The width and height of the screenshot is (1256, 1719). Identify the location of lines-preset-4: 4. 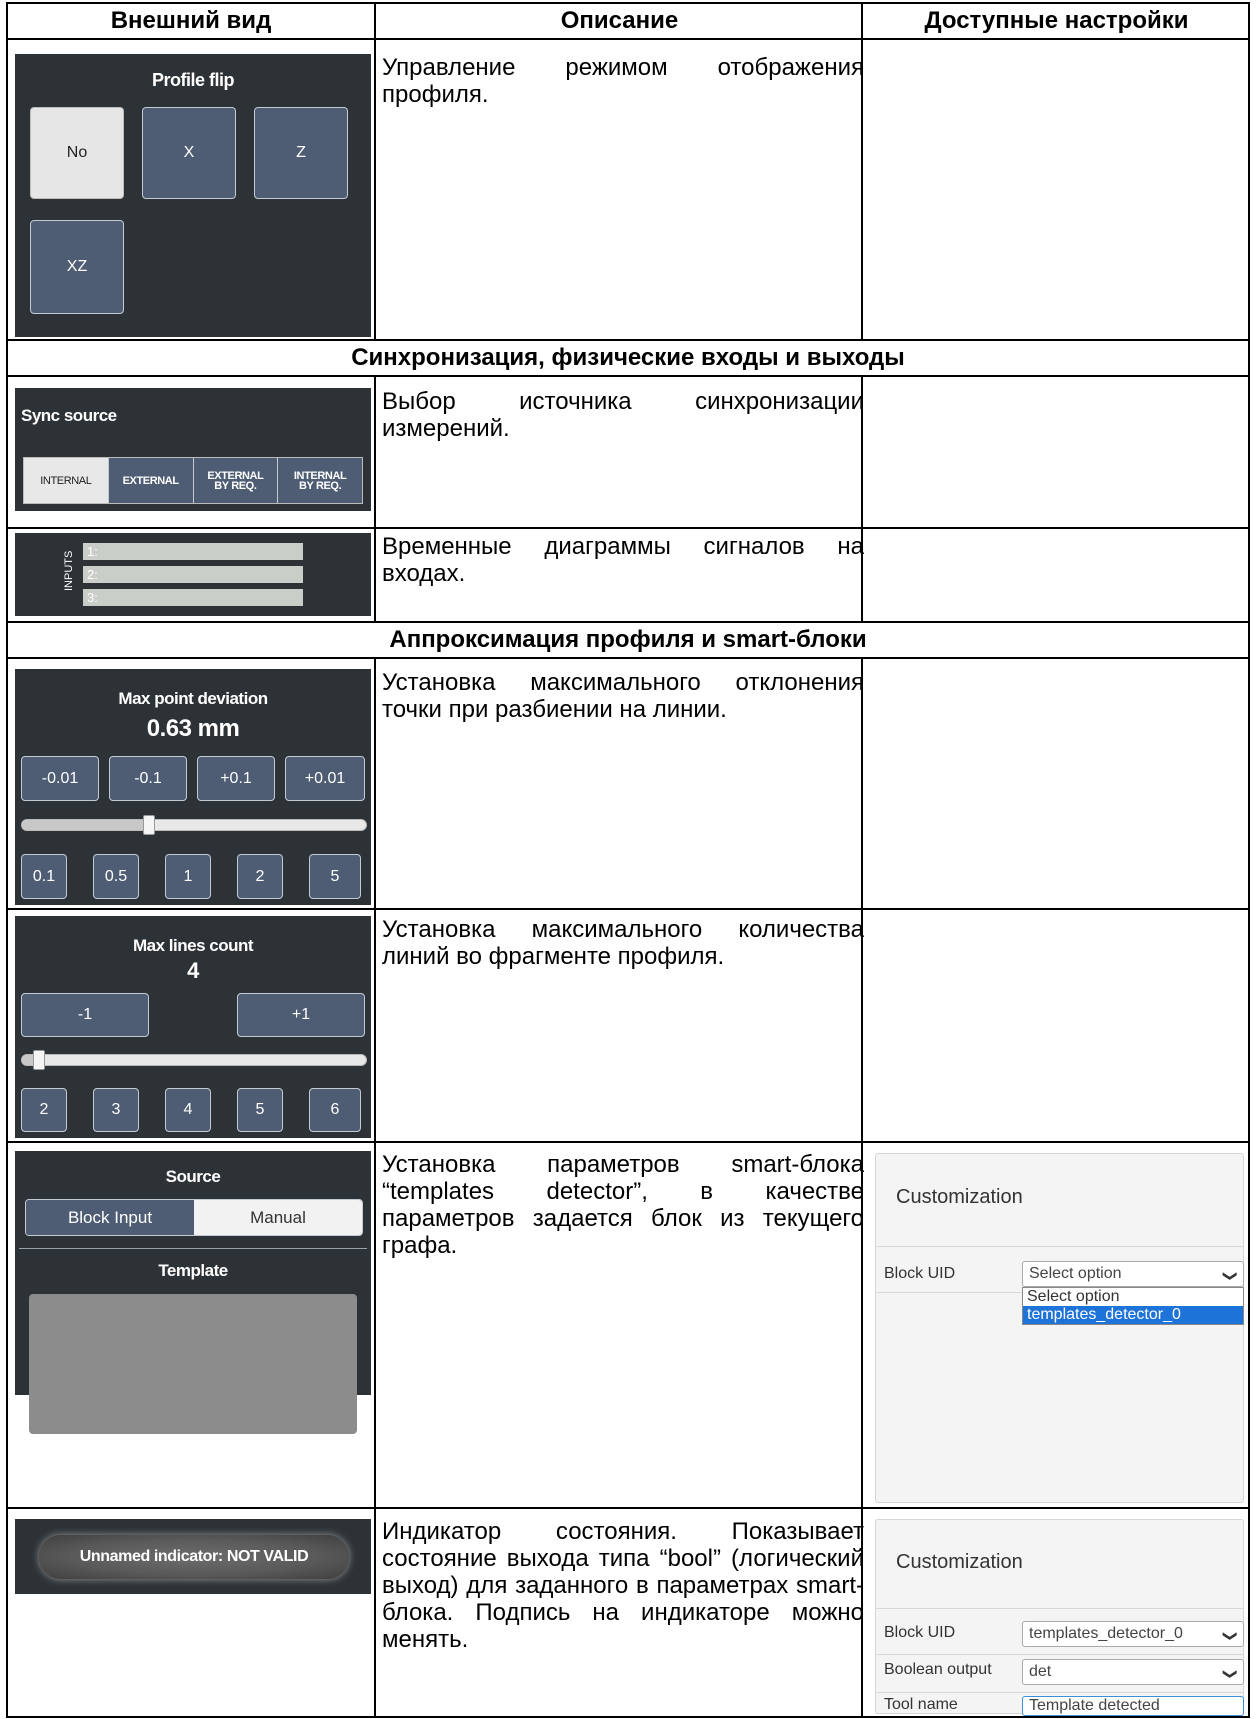
(188, 1110).